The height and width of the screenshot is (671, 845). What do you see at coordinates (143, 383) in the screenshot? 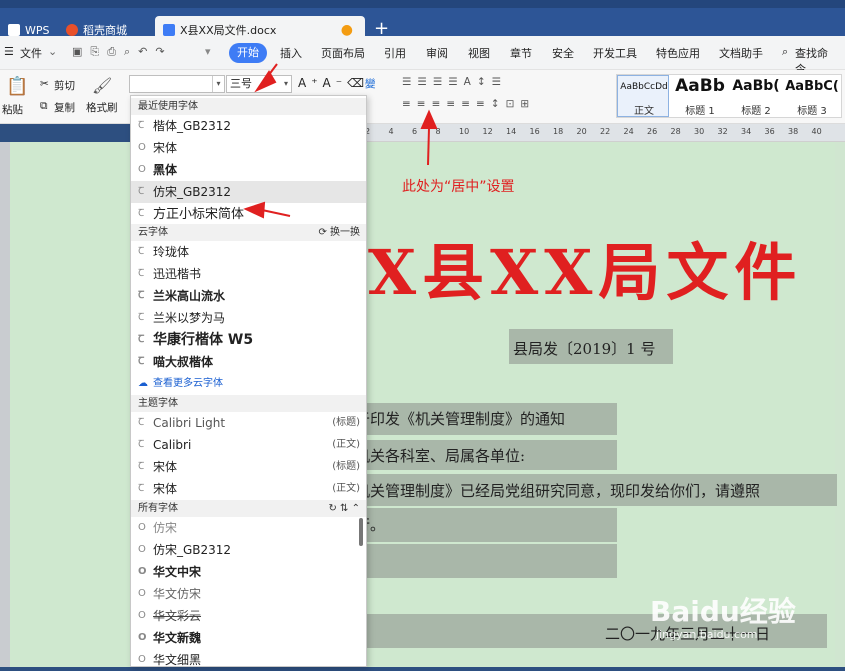
I see `cloud-icon: ☁` at bounding box center [143, 383].